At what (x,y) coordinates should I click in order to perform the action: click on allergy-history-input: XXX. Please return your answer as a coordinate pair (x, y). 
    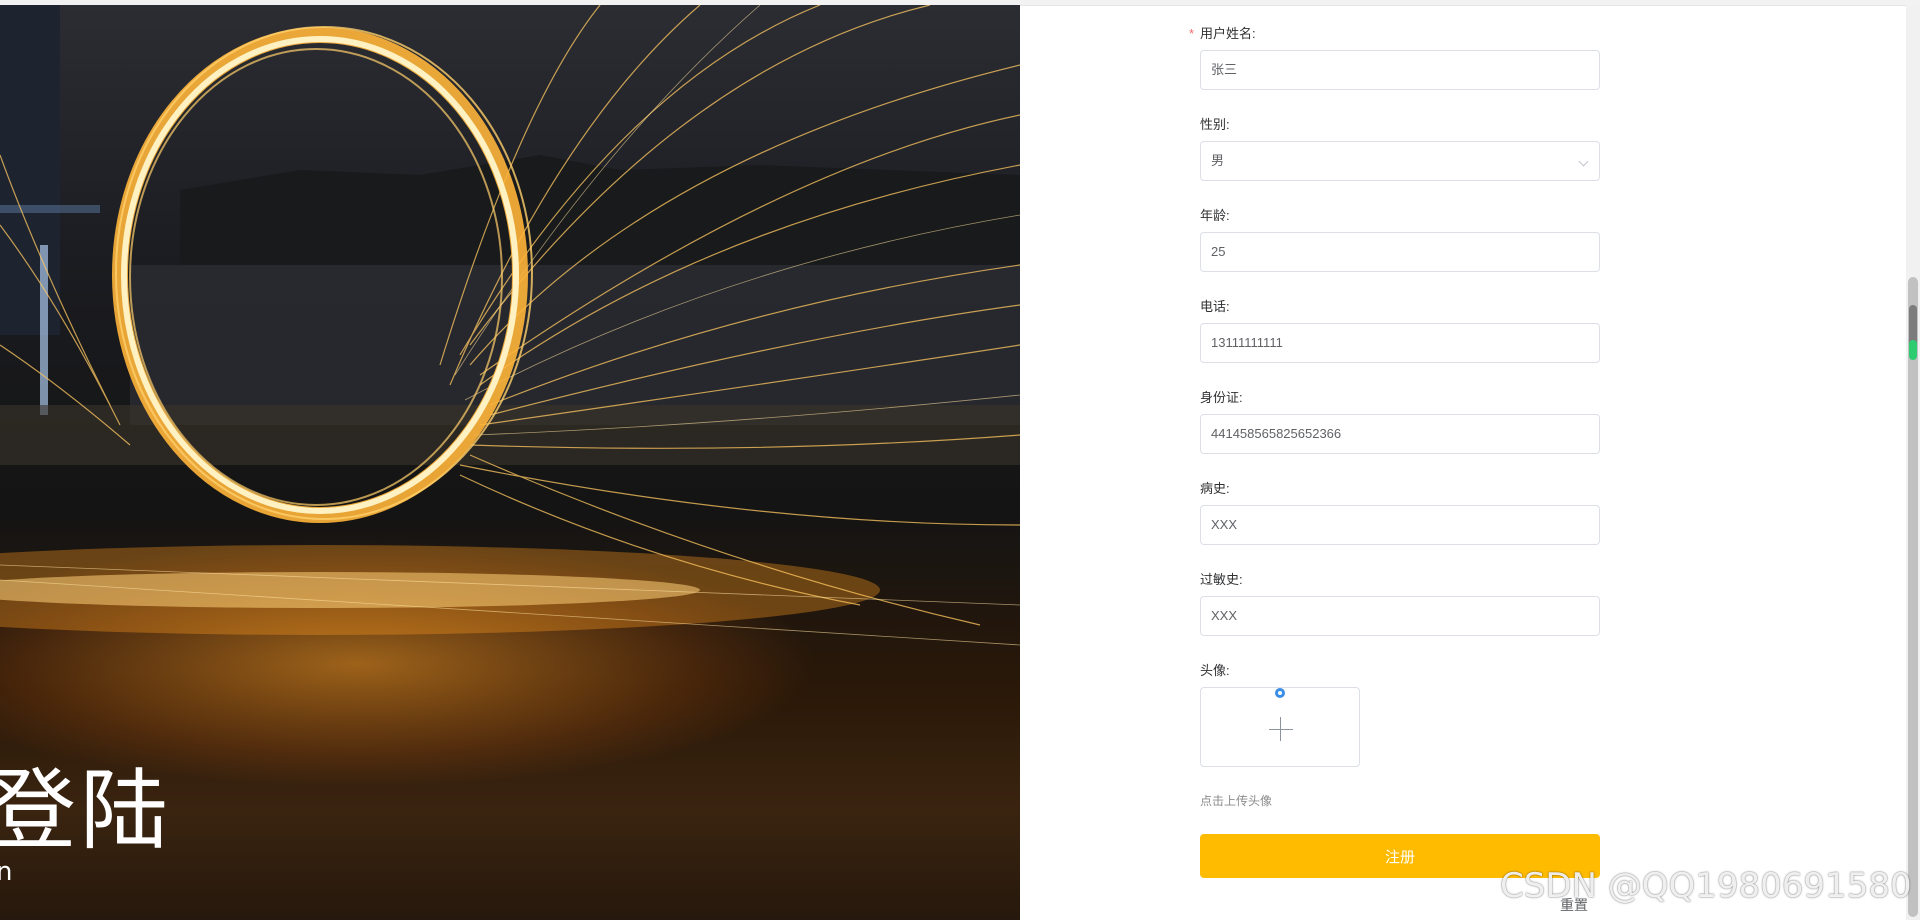
    Looking at the image, I should click on (1400, 616).